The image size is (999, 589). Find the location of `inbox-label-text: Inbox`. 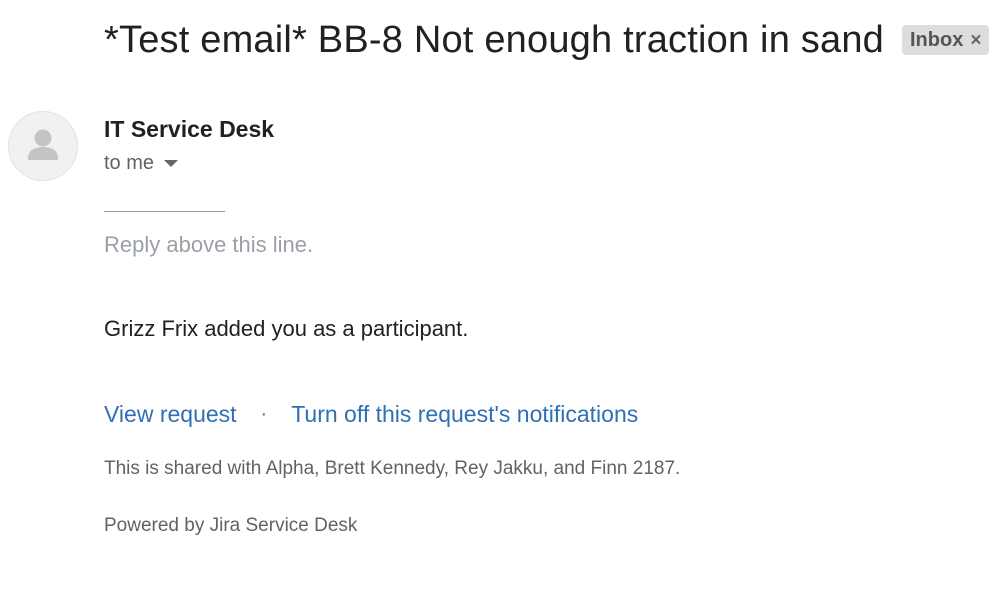

inbox-label-text: Inbox is located at coordinates (936, 39).